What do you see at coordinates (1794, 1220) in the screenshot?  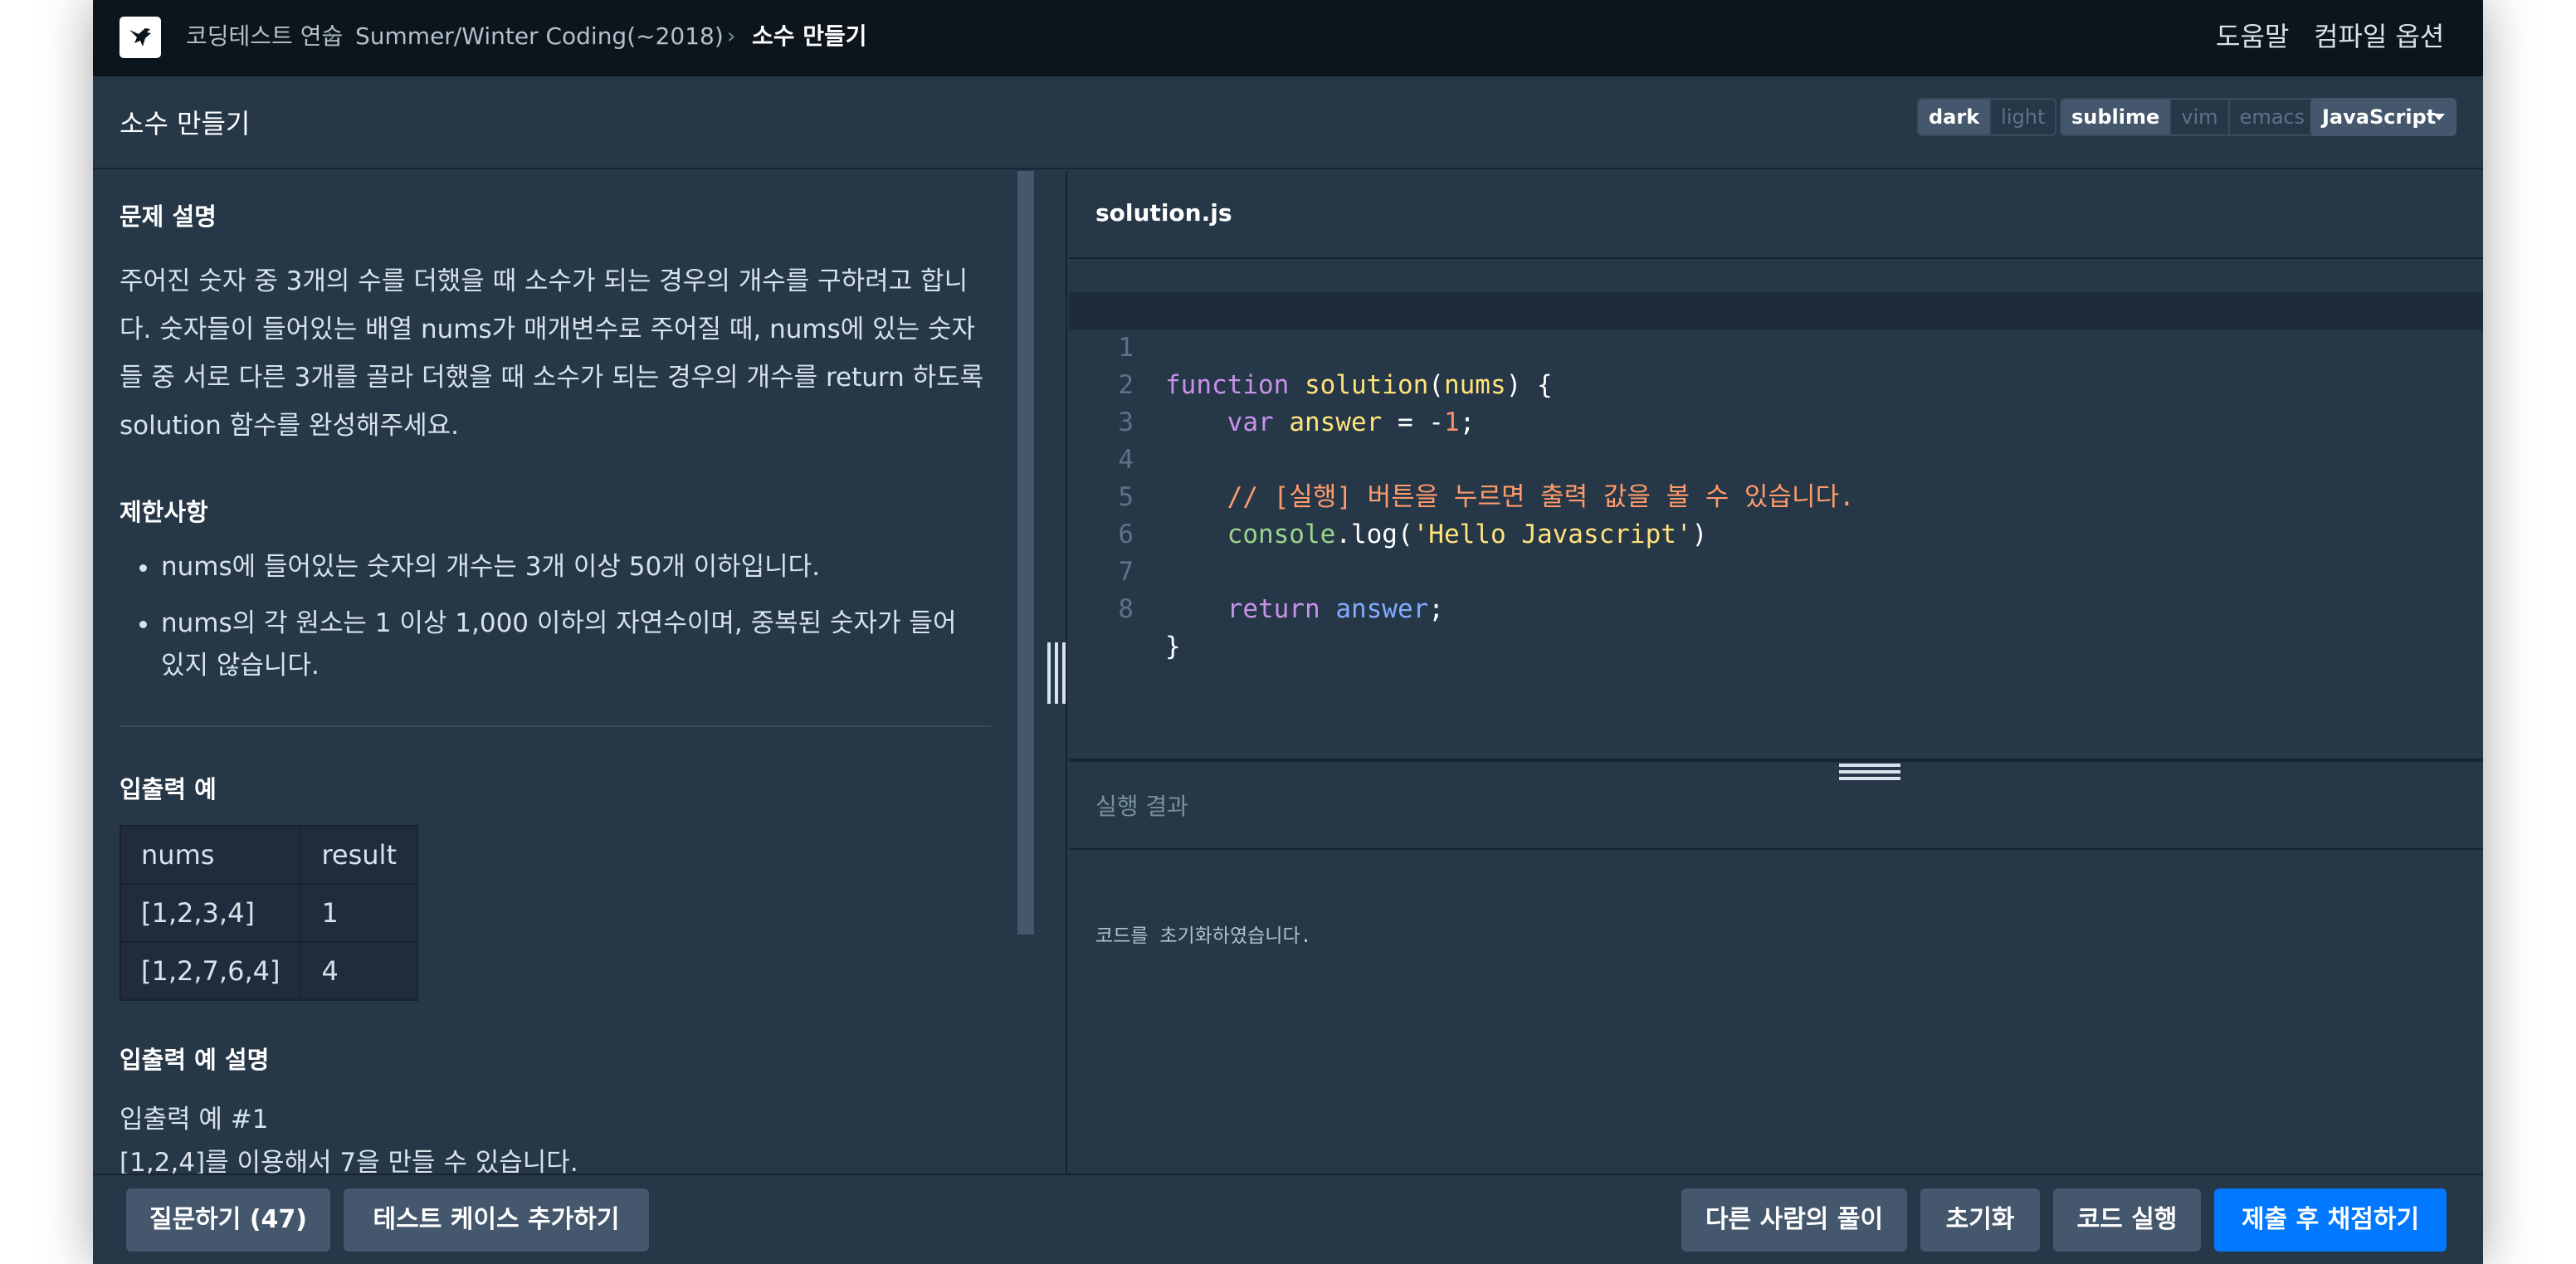 I see `others-solutions-button: 다른 사람의 풀이` at bounding box center [1794, 1220].